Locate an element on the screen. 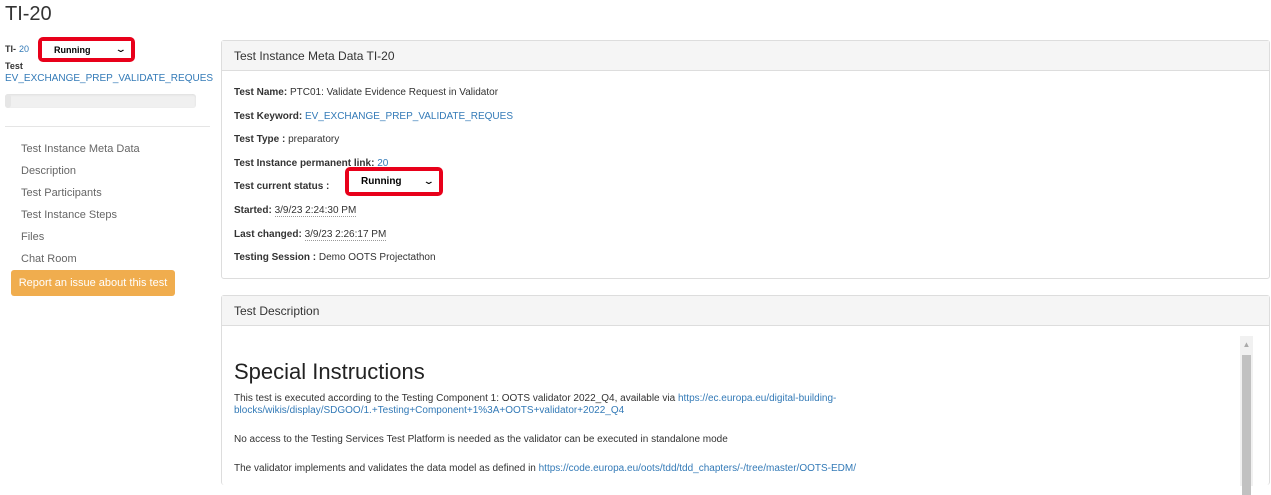 The width and height of the screenshot is (1271, 495). ti-prefix: TI- is located at coordinates (10, 49).